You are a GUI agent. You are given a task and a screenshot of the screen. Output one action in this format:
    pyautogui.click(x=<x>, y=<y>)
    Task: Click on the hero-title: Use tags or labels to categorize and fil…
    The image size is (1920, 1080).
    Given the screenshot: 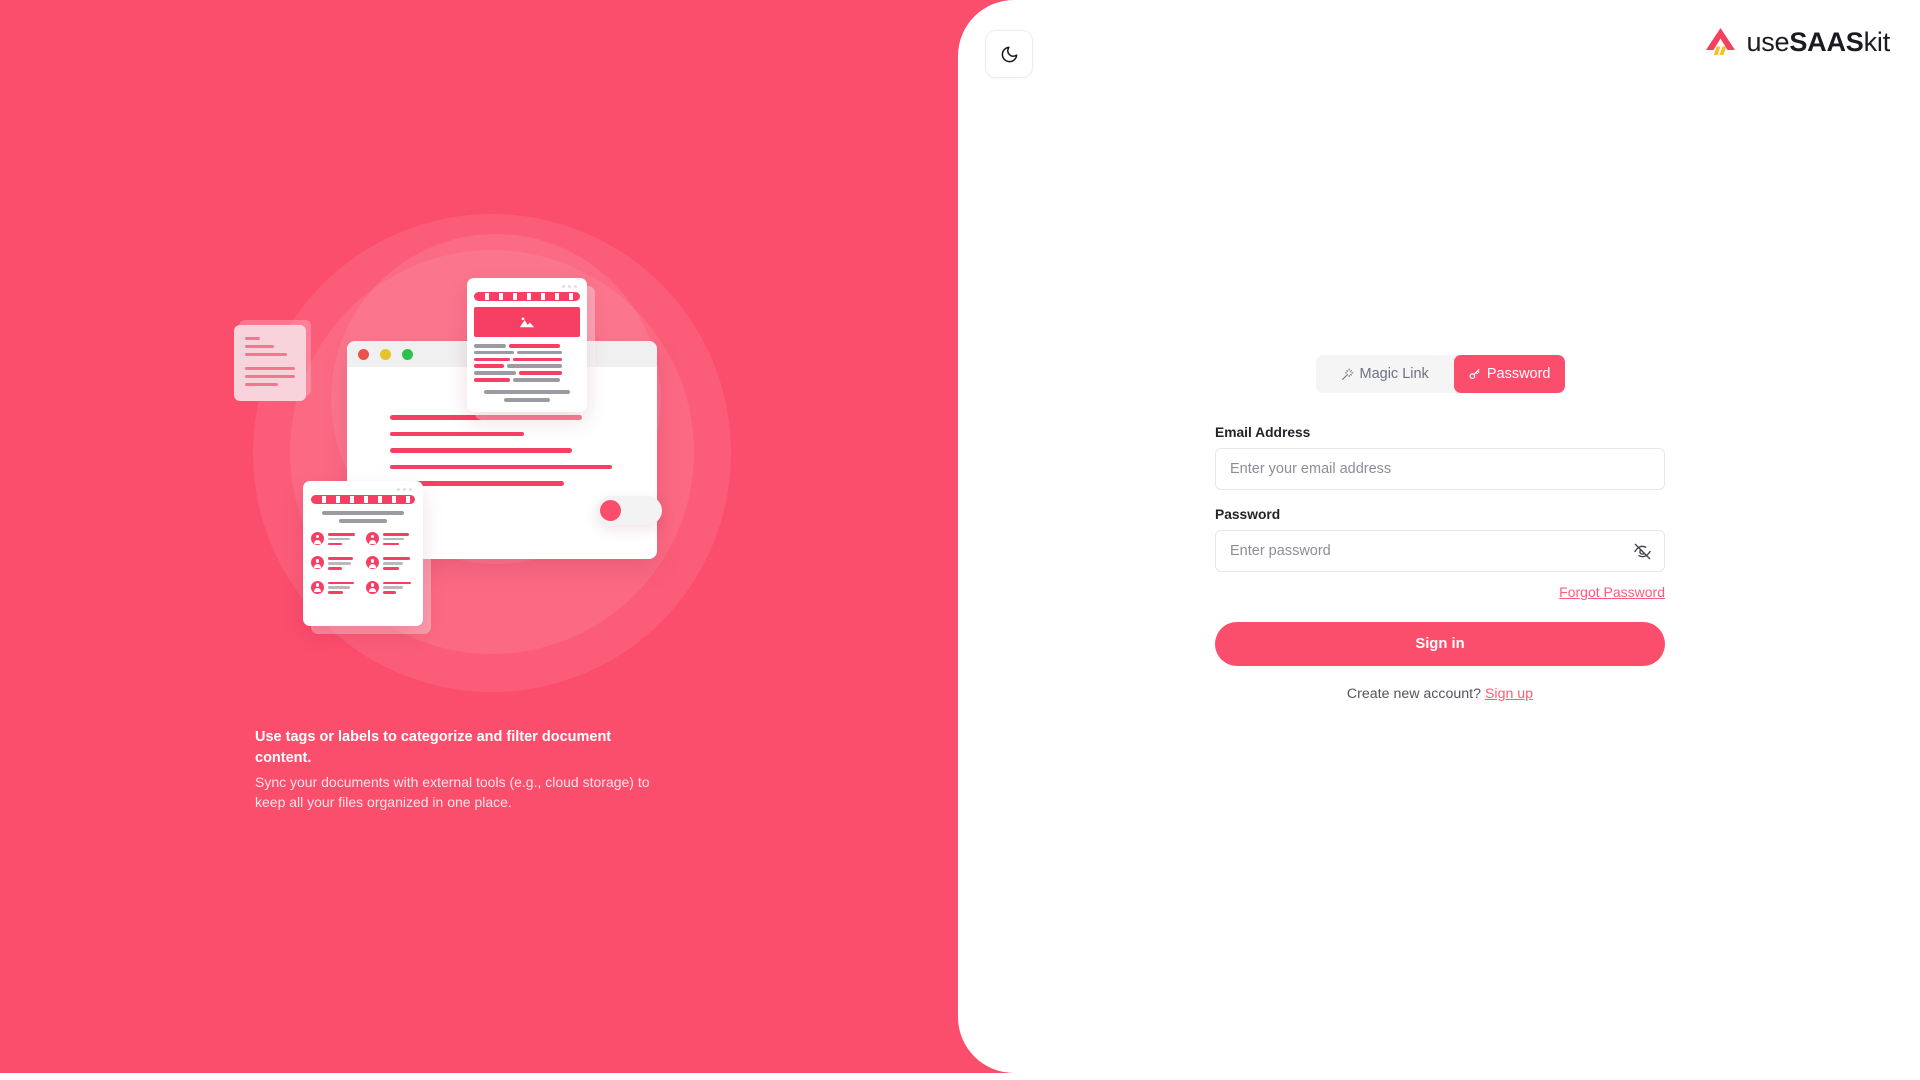 What is the action you would take?
    pyautogui.click(x=433, y=747)
    